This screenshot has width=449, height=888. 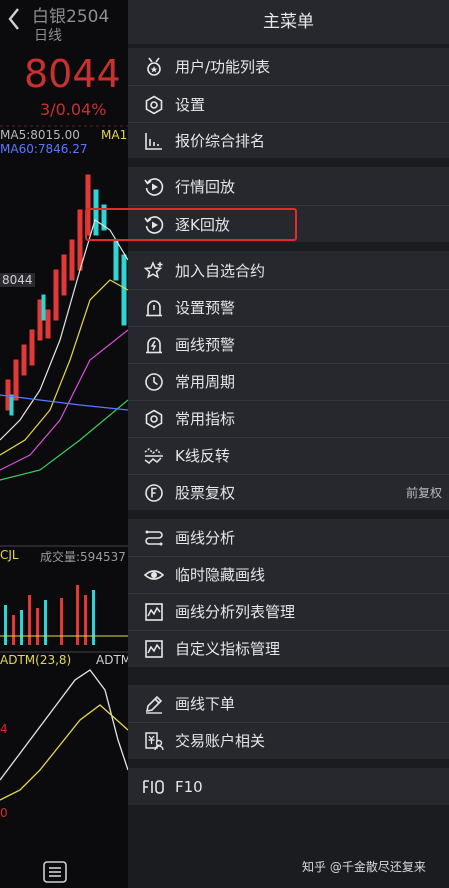 What do you see at coordinates (55, 872) in the screenshot?
I see `menu-list-icon` at bounding box center [55, 872].